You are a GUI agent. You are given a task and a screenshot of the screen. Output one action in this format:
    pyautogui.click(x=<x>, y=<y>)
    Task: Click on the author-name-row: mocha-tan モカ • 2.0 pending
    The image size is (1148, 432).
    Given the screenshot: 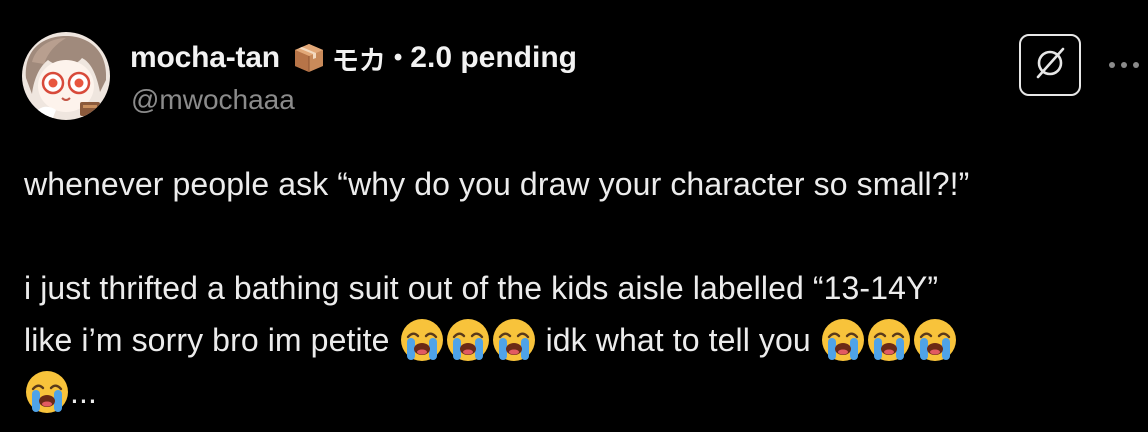 What is the action you would take?
    pyautogui.click(x=353, y=58)
    